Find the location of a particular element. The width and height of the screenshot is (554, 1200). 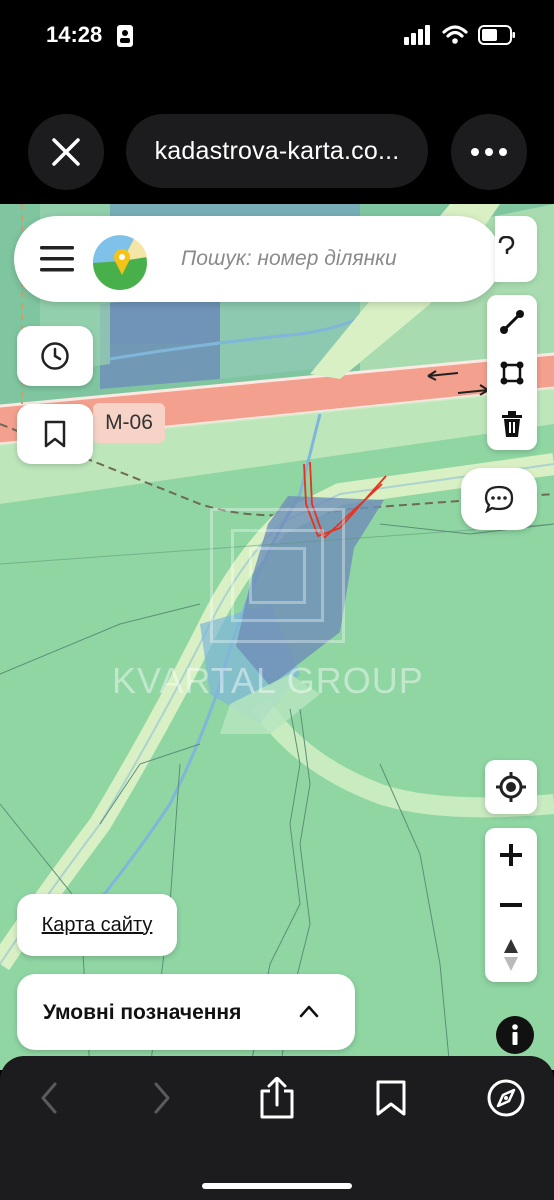

app-logo-icon is located at coordinates (119, 262).